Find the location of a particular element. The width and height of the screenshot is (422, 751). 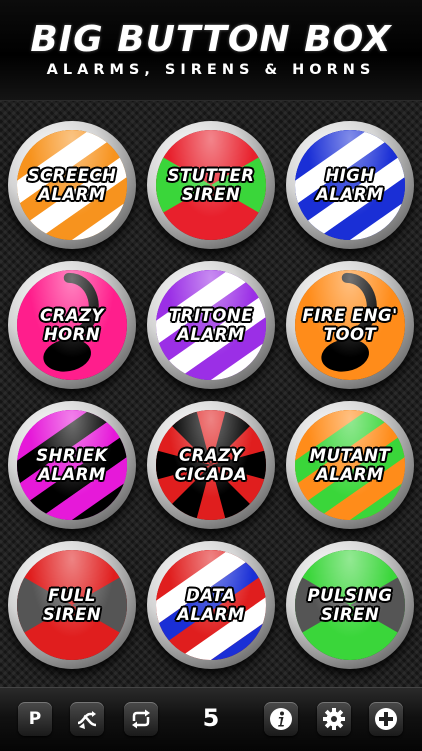

bottom-toolbar: P 5 is located at coordinates (211, 719).